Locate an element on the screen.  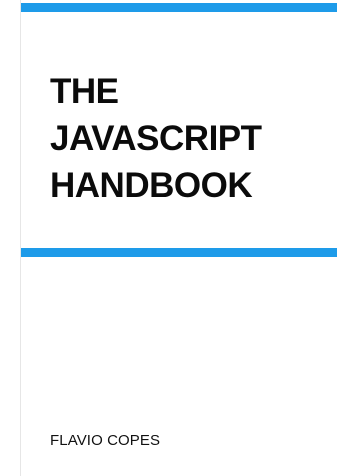
title-line-2: JAVASCRIPT is located at coordinates (156, 138).